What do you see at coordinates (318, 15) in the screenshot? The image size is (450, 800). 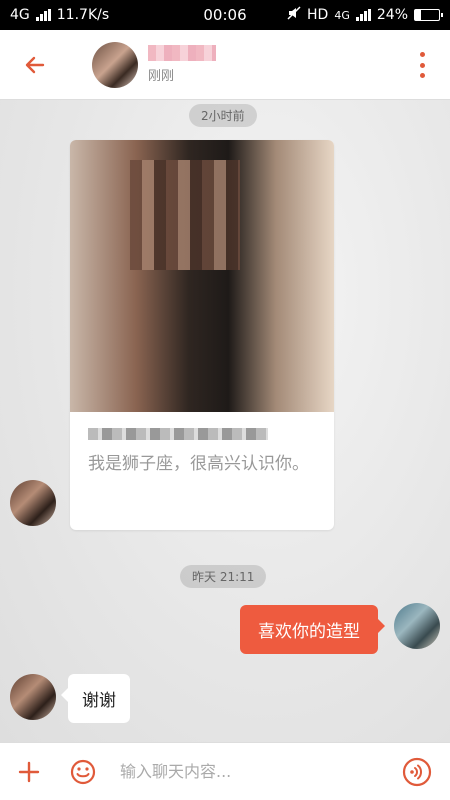 I see `hd-label: HD` at bounding box center [318, 15].